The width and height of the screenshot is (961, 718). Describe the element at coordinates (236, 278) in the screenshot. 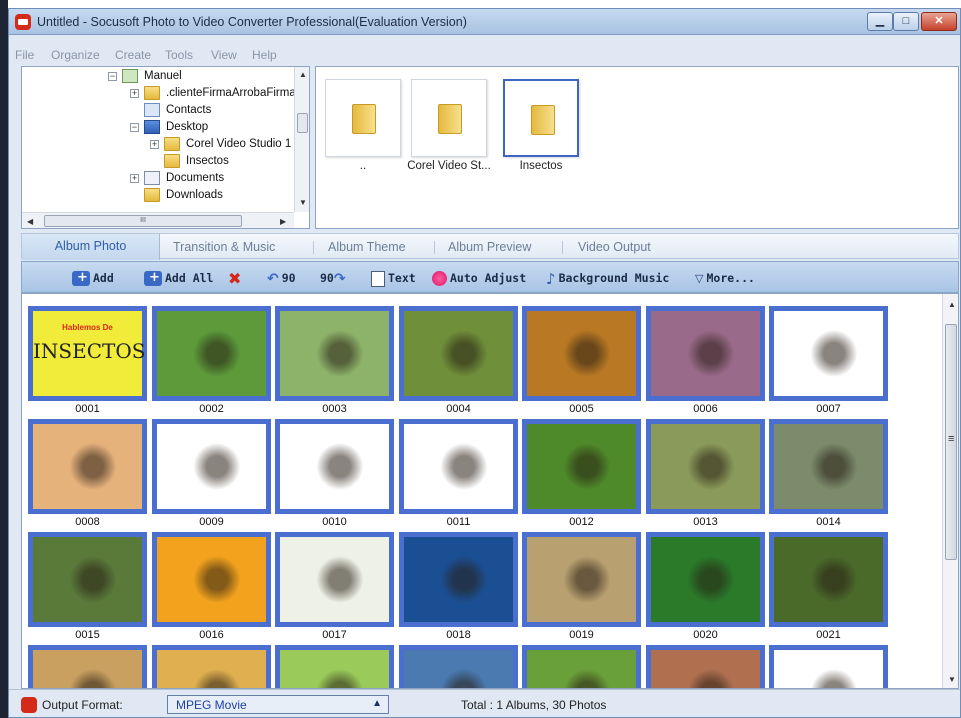

I see `delete-button: ✖` at that location.